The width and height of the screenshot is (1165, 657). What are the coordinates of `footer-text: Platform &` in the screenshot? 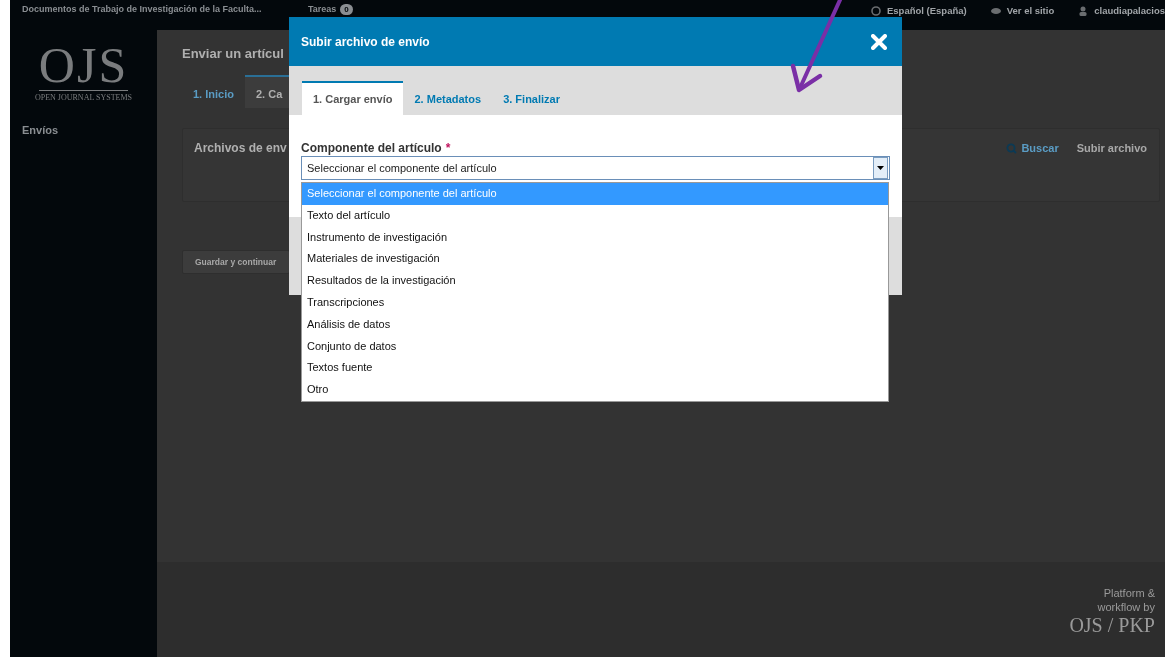 It's located at (1129, 593).